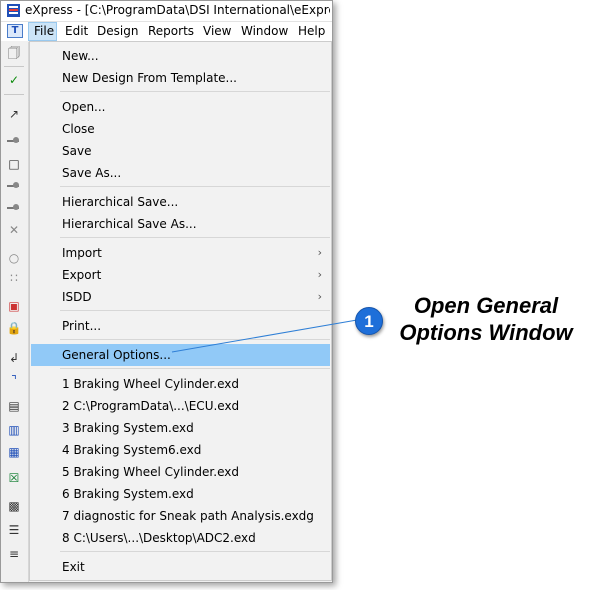  What do you see at coordinates (486, 319) in the screenshot?
I see `callout-text: Open General Options Window` at bounding box center [486, 319].